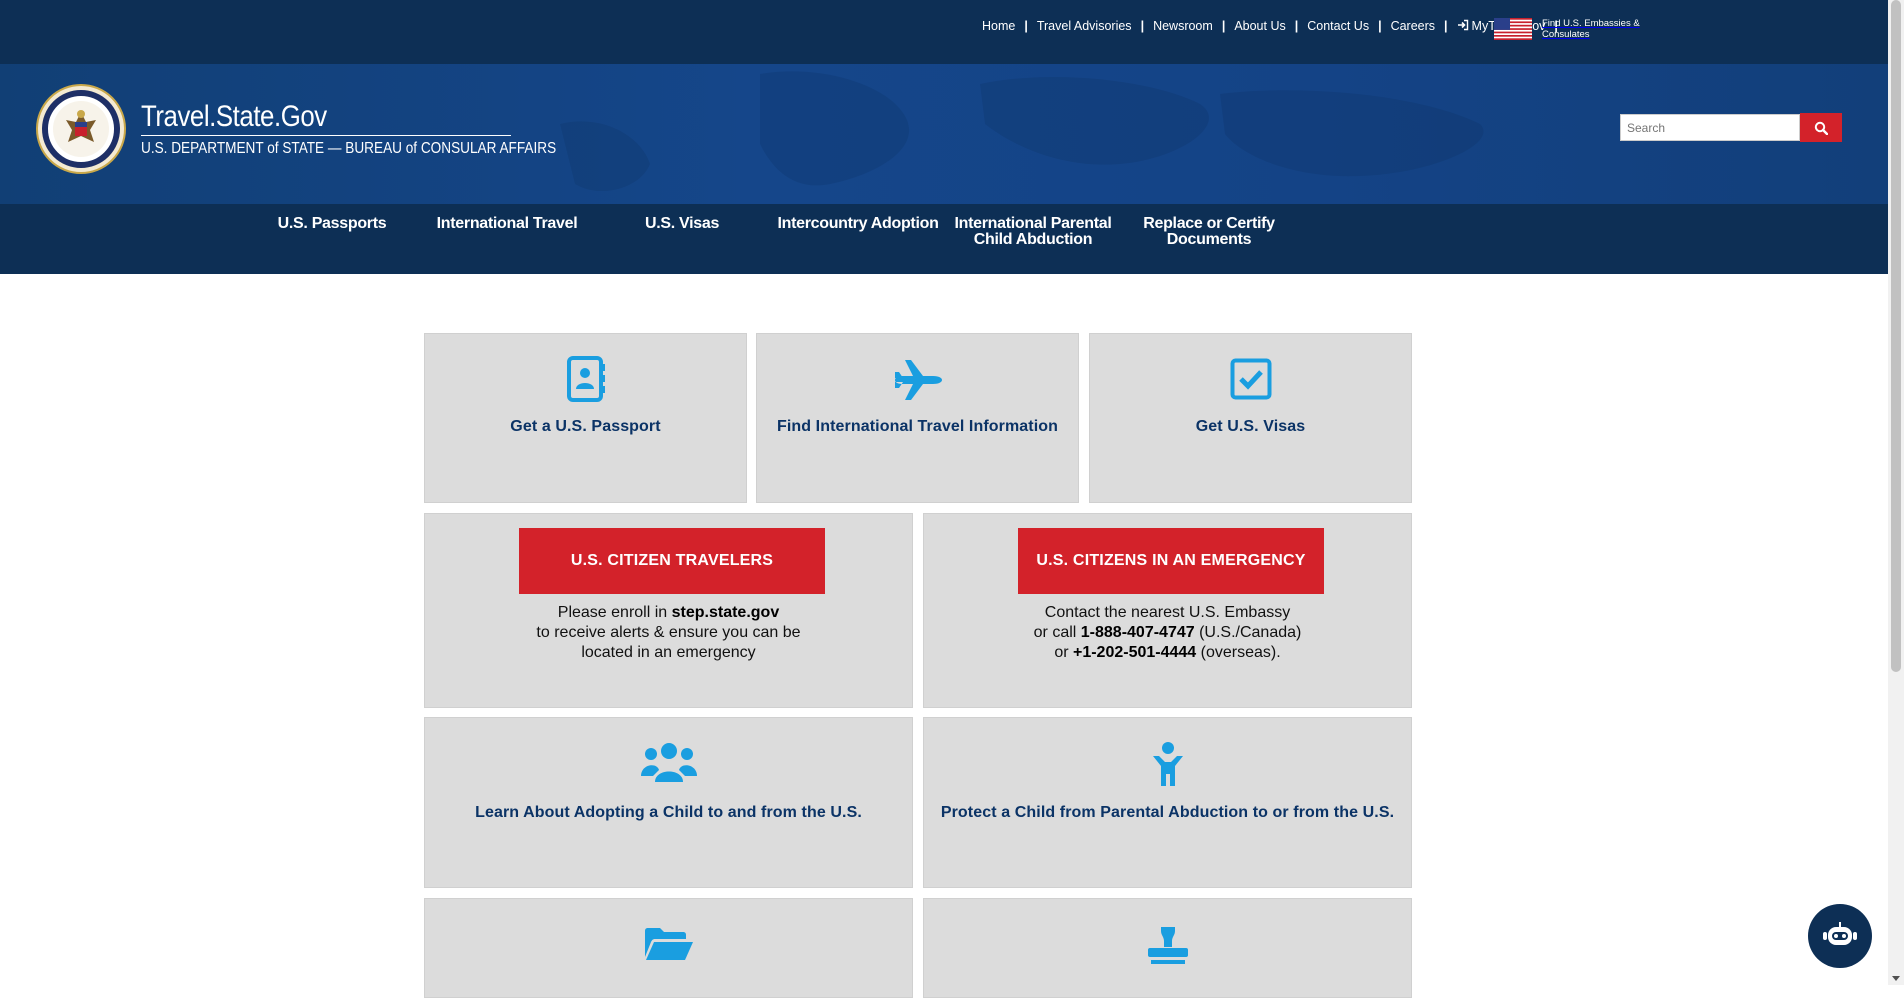  I want to click on airplane-icon, so click(918, 380).